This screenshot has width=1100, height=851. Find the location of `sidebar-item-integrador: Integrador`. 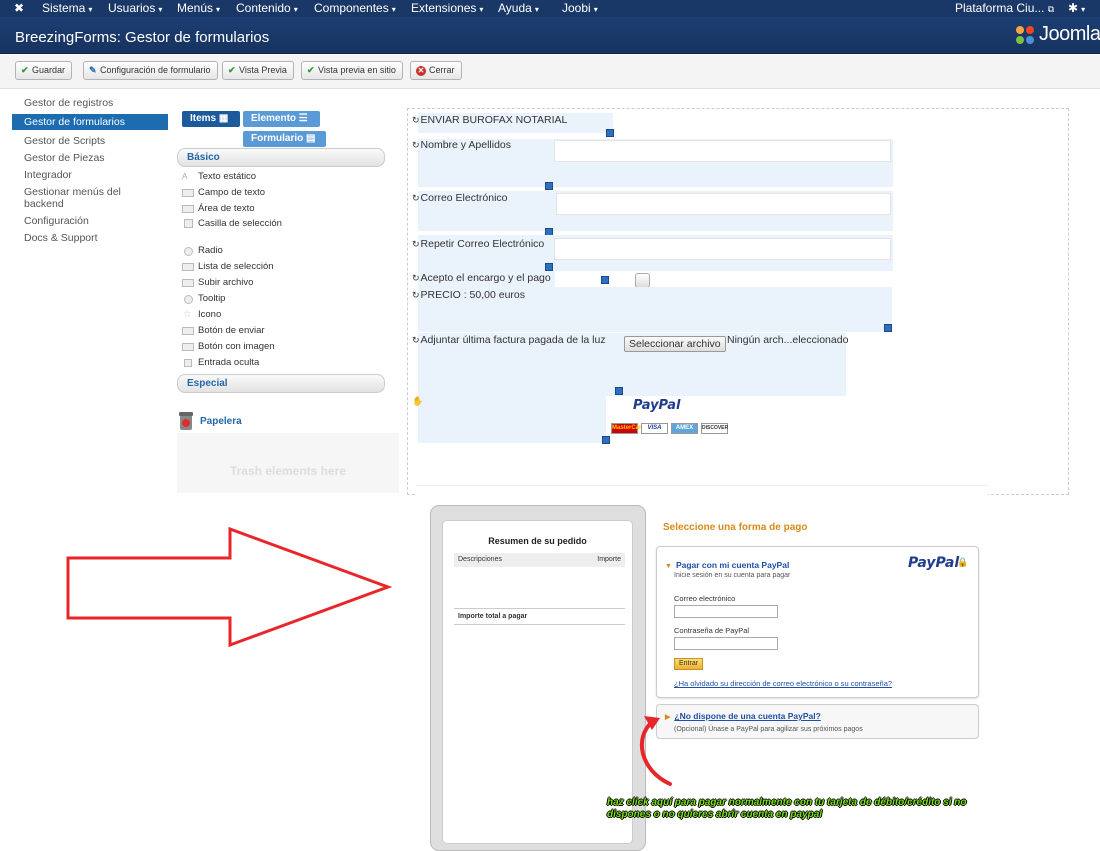

sidebar-item-integrador: Integrador is located at coordinates (90, 175).